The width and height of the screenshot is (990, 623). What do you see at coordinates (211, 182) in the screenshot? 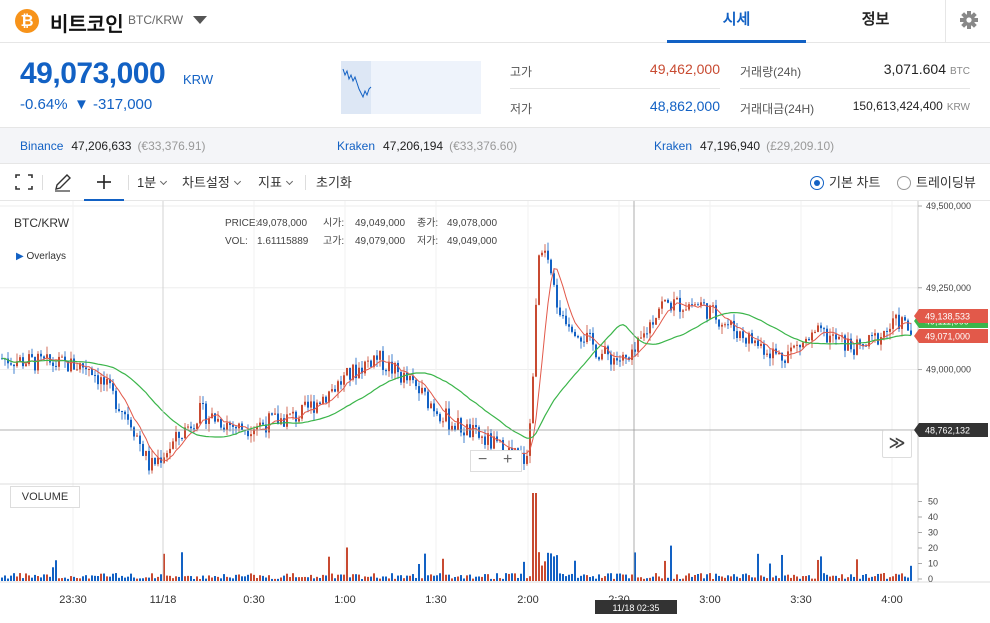
I see `chart-settings-select: 차트설정` at bounding box center [211, 182].